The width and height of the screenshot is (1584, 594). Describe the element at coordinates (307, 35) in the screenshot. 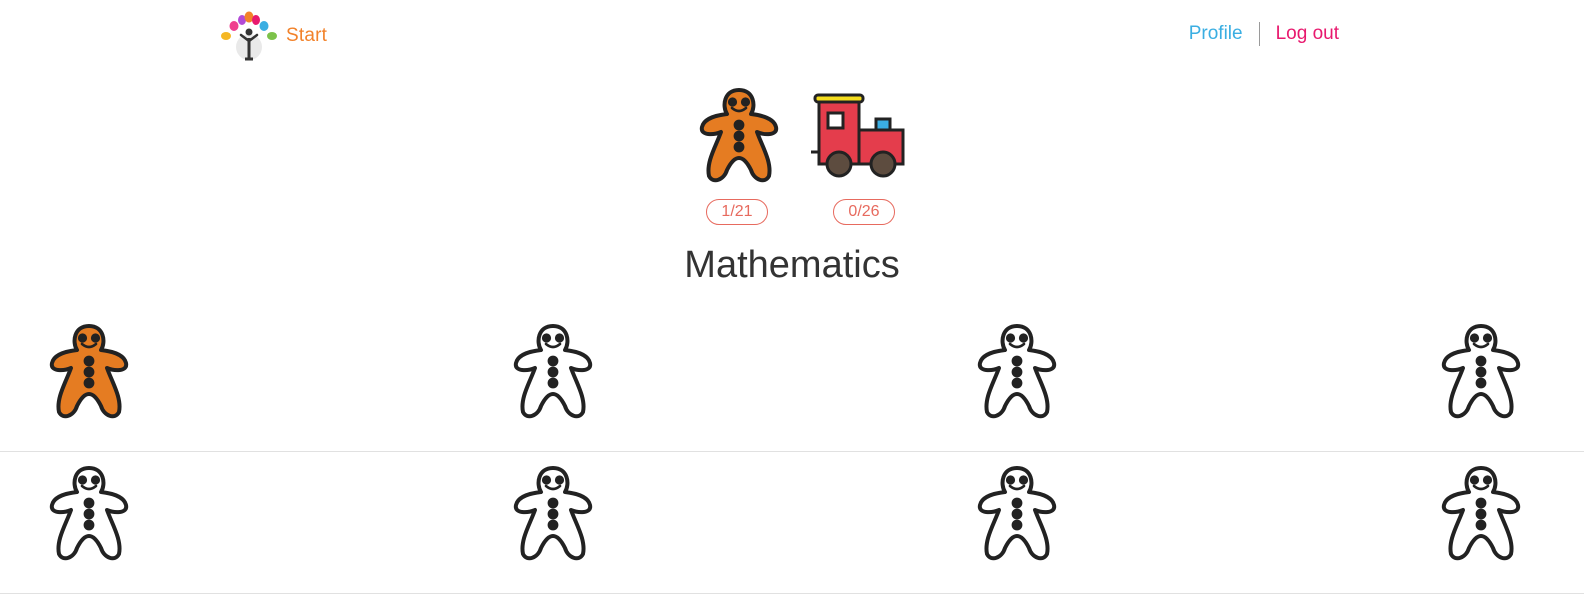

I see `brand-label: Start` at that location.